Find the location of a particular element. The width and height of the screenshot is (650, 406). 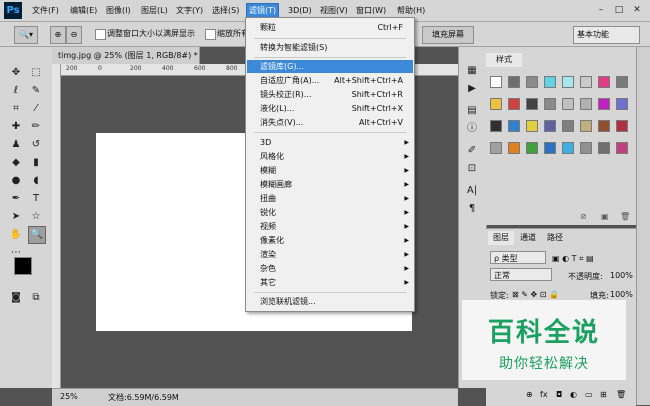

styles-tab: 样式 is located at coordinates (504, 60).